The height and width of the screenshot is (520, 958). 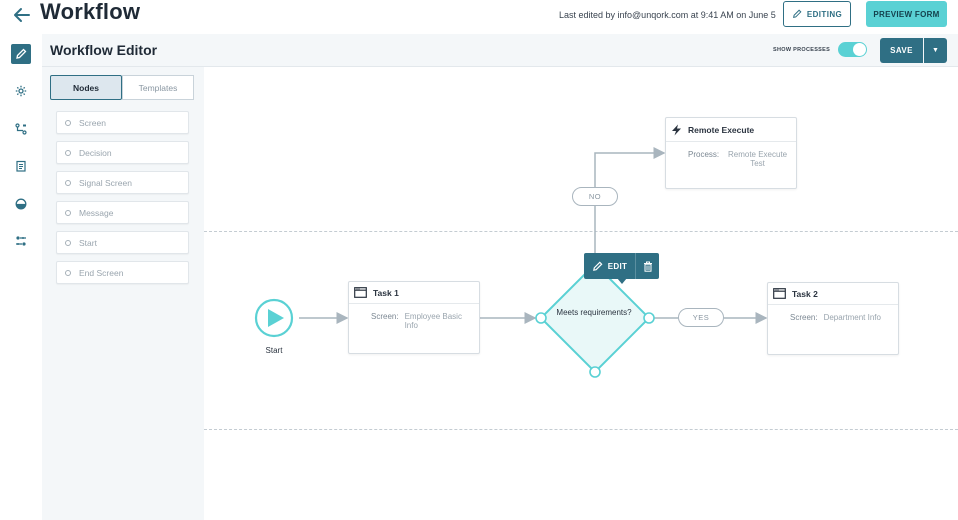 What do you see at coordinates (595, 372) in the screenshot?
I see `decision-port-bottom` at bounding box center [595, 372].